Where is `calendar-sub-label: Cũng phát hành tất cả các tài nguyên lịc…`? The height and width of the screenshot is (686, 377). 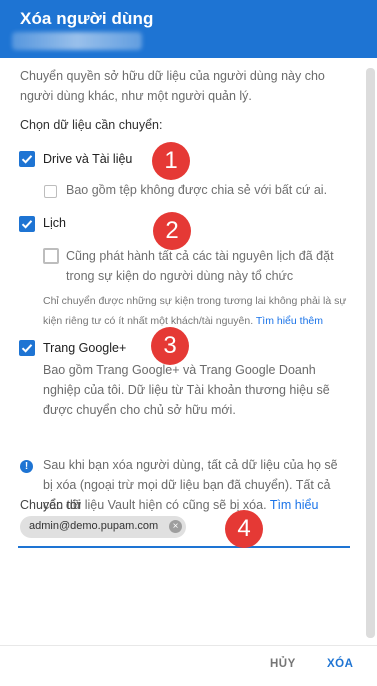 calendar-sub-label: Cũng phát hành tất cả các tài nguyên lịc… is located at coordinates (200, 266).